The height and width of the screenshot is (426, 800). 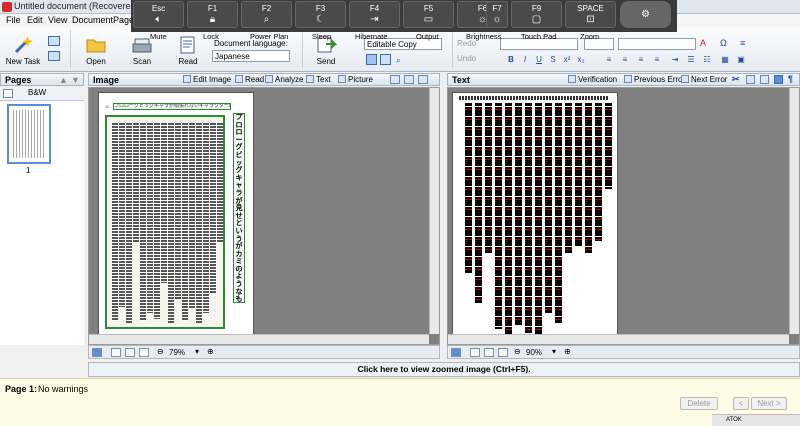 I want to click on actual-size-icon, so click(x=144, y=352).